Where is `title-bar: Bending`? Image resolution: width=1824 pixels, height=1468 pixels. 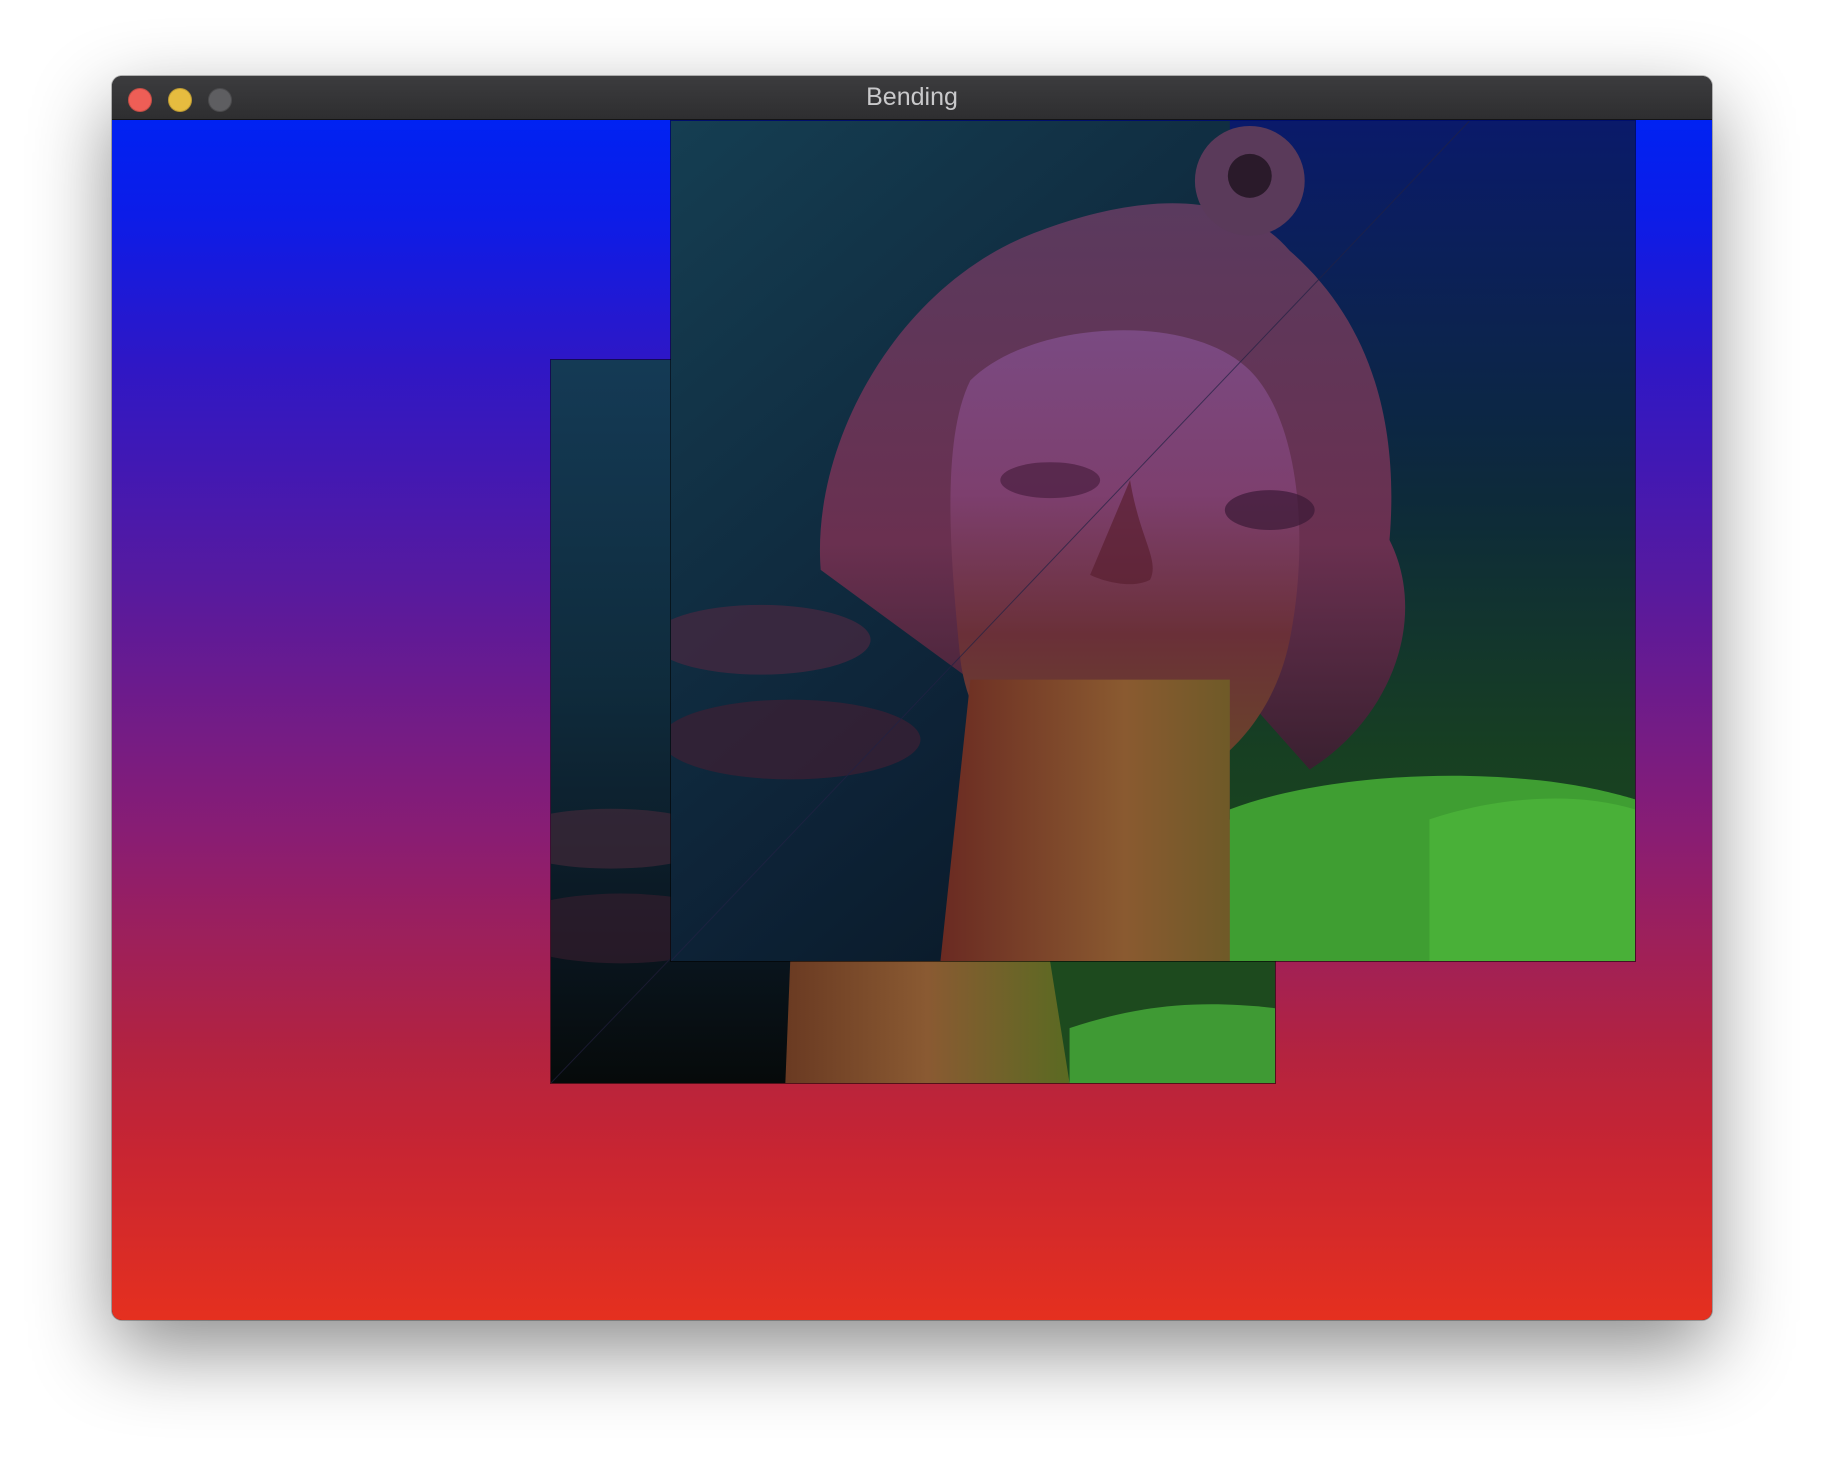 title-bar: Bending is located at coordinates (912, 98).